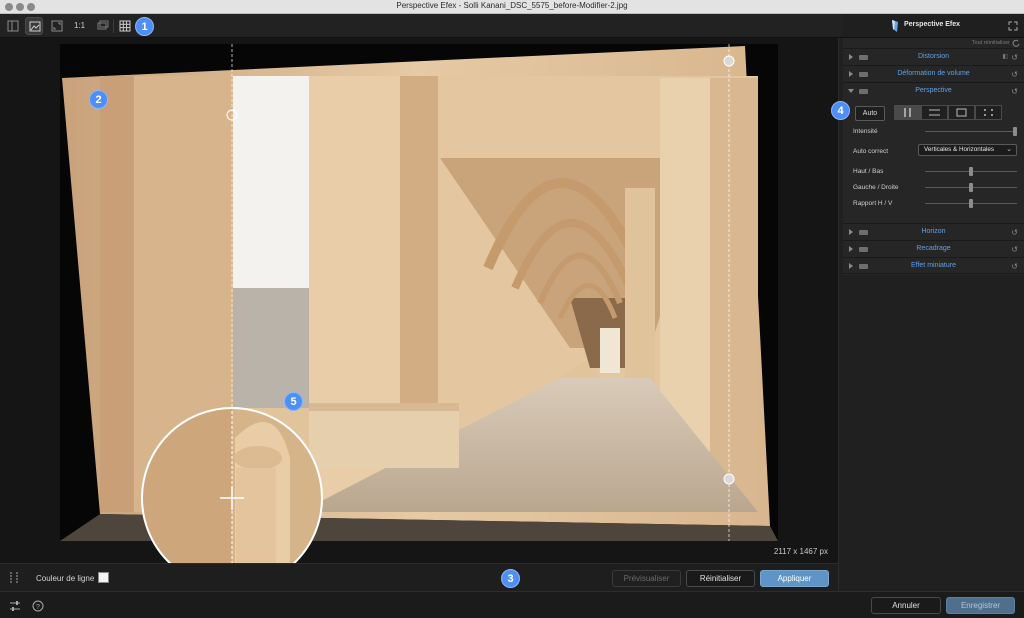 The width and height of the screenshot is (1024, 618). I want to click on fit-view-button, so click(57, 26).